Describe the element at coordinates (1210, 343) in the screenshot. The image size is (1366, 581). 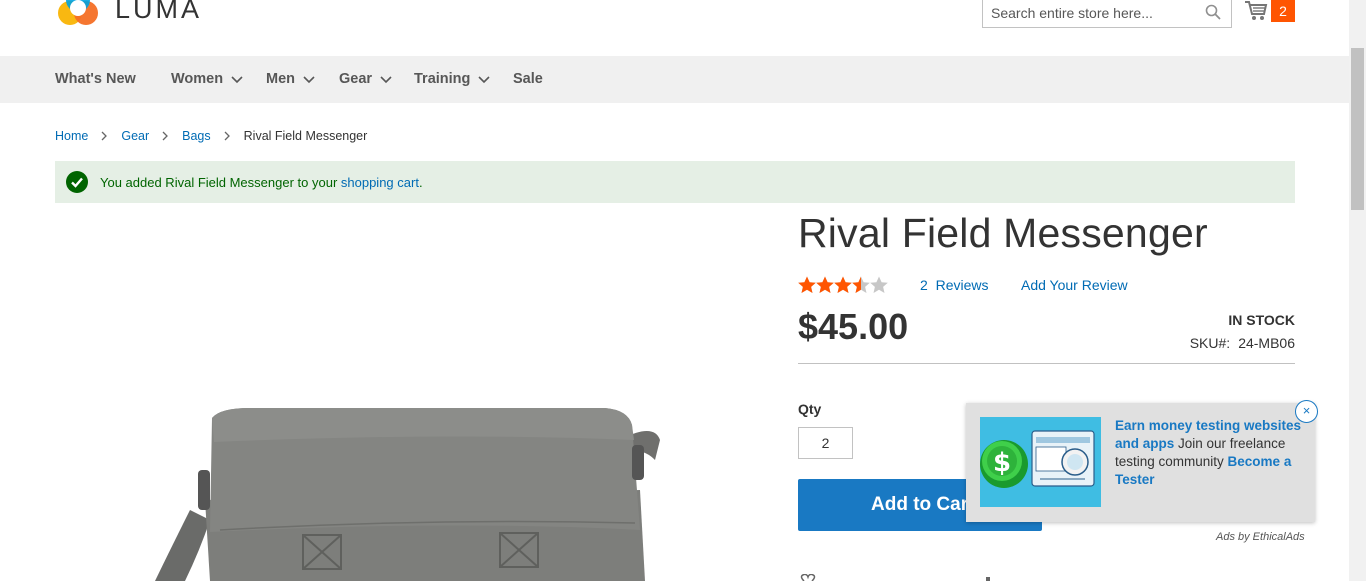
I see `sku-label: SKU#:` at that location.